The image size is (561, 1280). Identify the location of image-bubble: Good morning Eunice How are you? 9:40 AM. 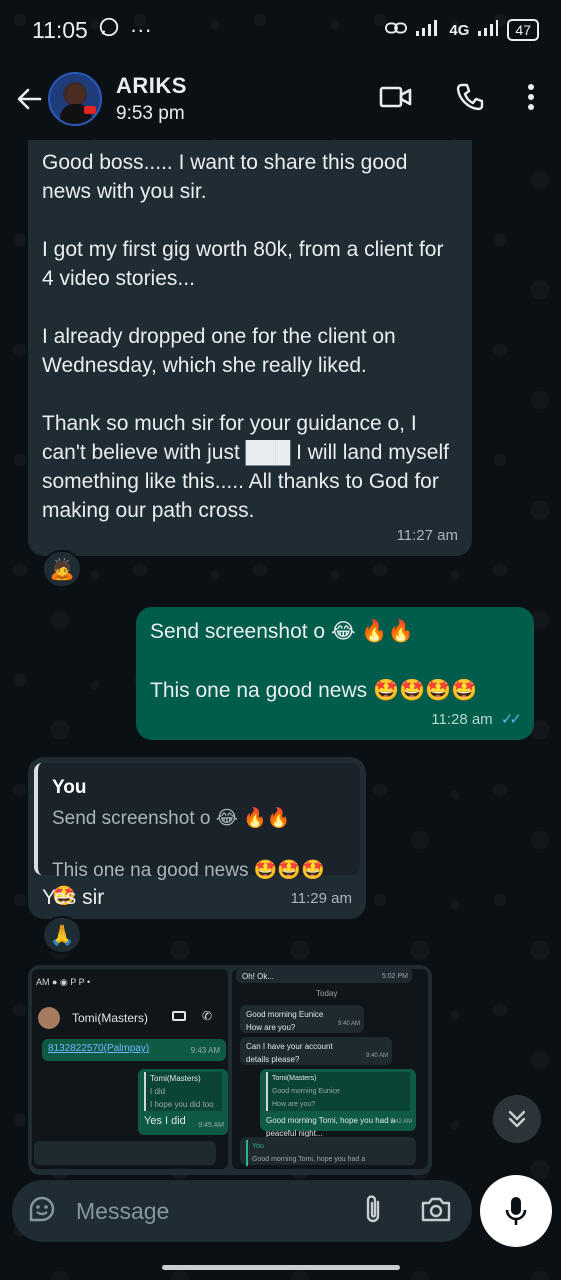
(302, 1019).